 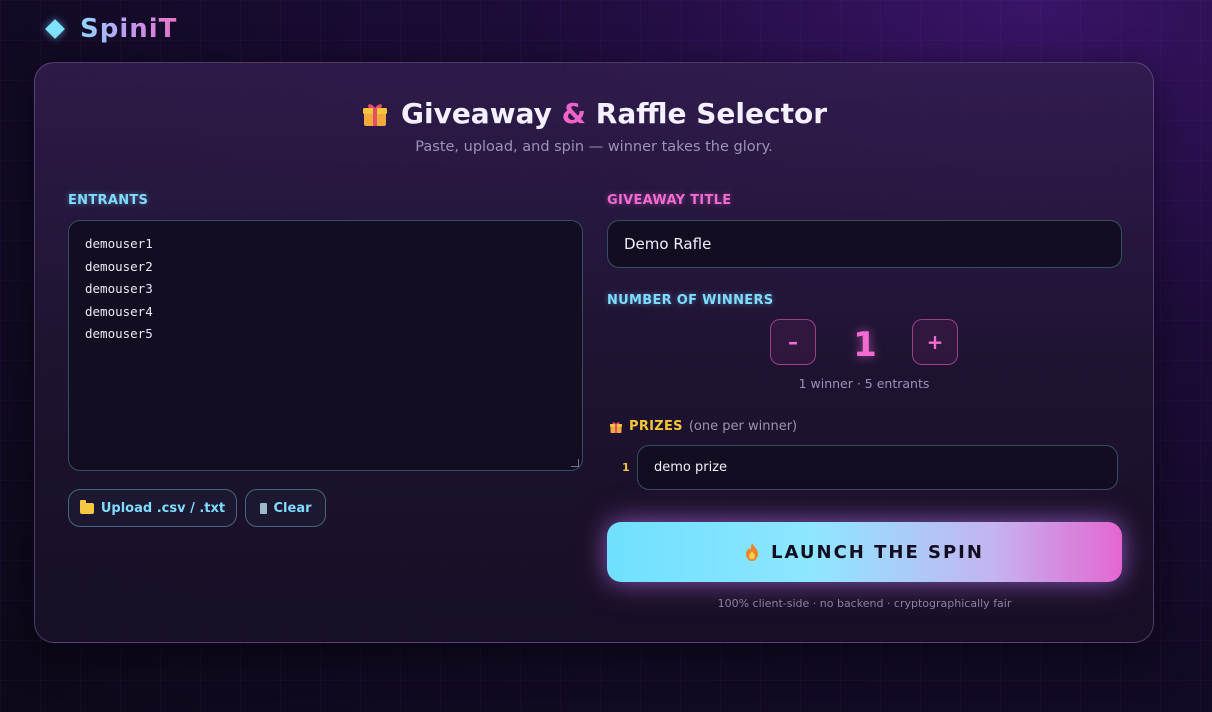 I want to click on clear-label: Clear, so click(x=292, y=508).